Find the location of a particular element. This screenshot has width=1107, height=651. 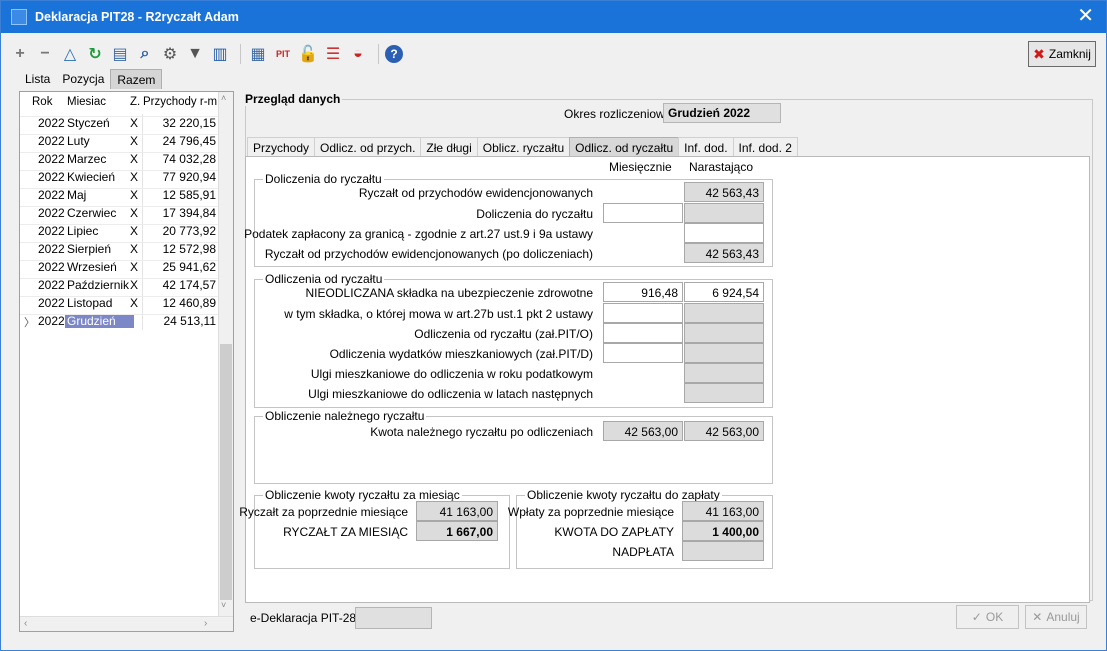

zamknij-button: ✖ Zamknij is located at coordinates (1062, 54).